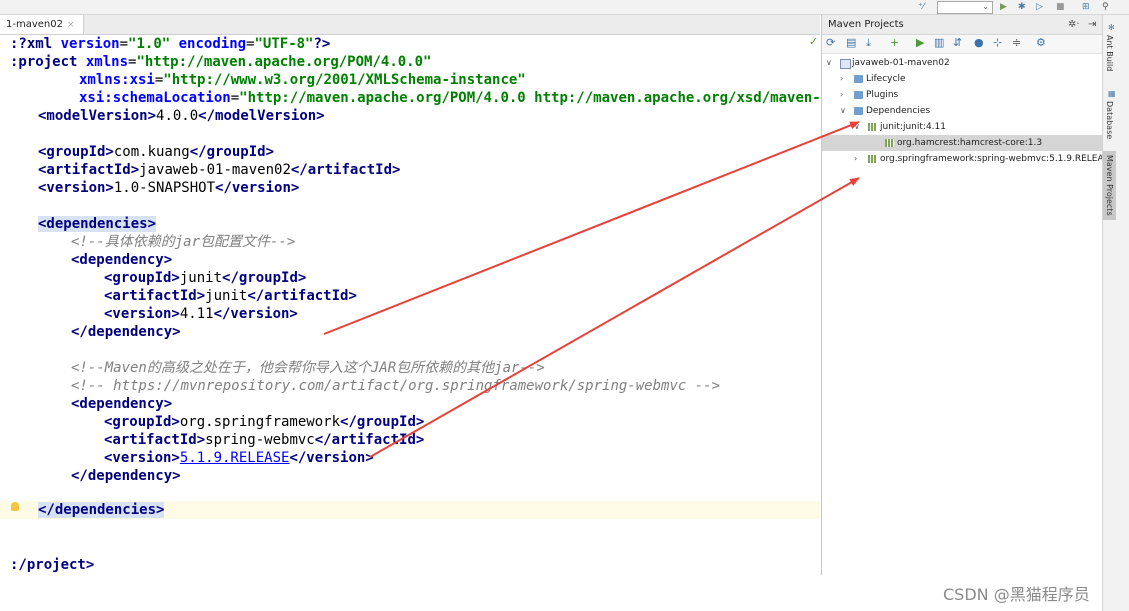 This screenshot has height=611, width=1129. I want to click on settings-icon: ⚙, so click(1041, 43).